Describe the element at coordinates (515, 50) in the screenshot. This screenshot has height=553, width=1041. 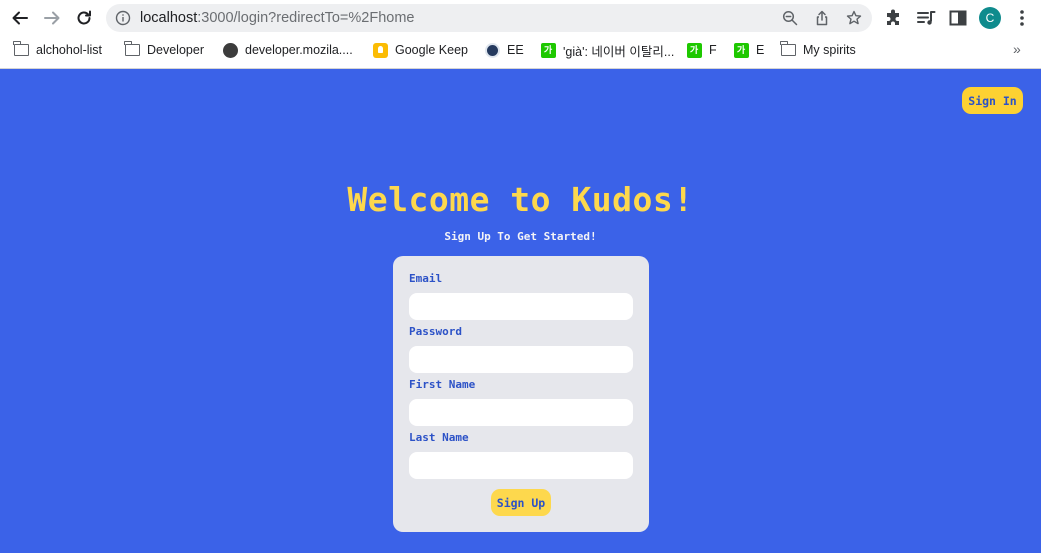
I see `bookmark-label: EE` at that location.